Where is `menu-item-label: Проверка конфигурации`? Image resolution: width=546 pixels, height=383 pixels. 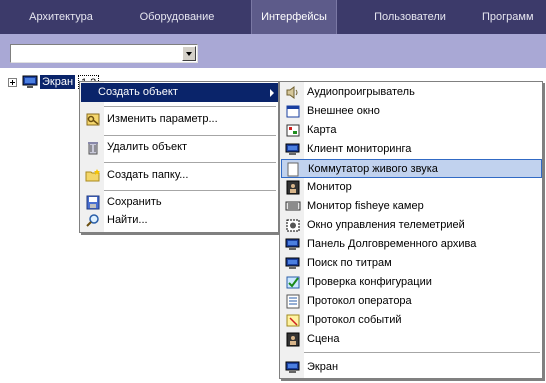
menu-item-label: Проверка конфигурации is located at coordinates (369, 282).